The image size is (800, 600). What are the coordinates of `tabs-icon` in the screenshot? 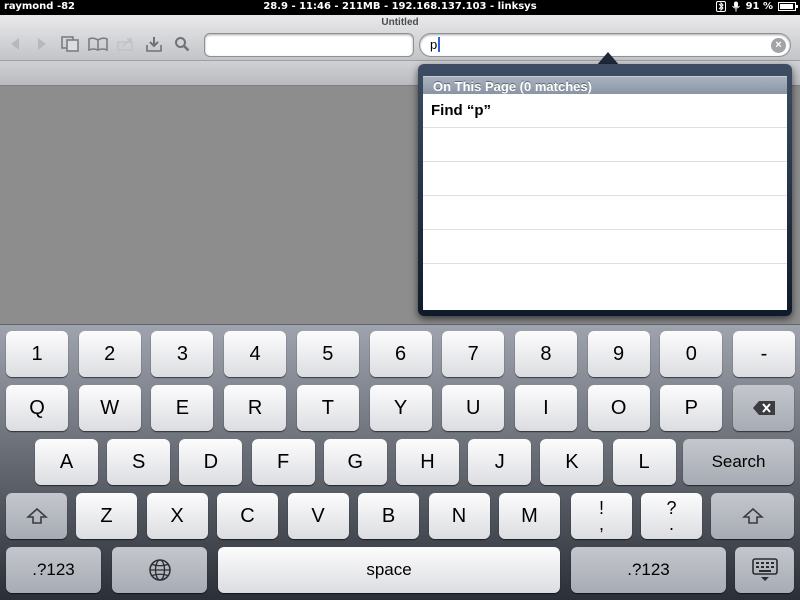 It's located at (70, 44).